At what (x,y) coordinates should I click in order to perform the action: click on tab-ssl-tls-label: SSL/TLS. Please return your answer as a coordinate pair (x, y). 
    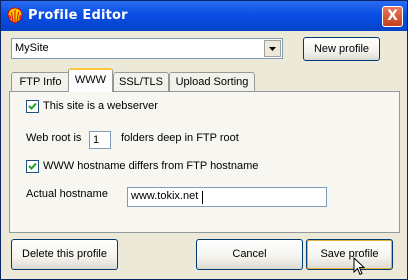
    Looking at the image, I should click on (141, 82).